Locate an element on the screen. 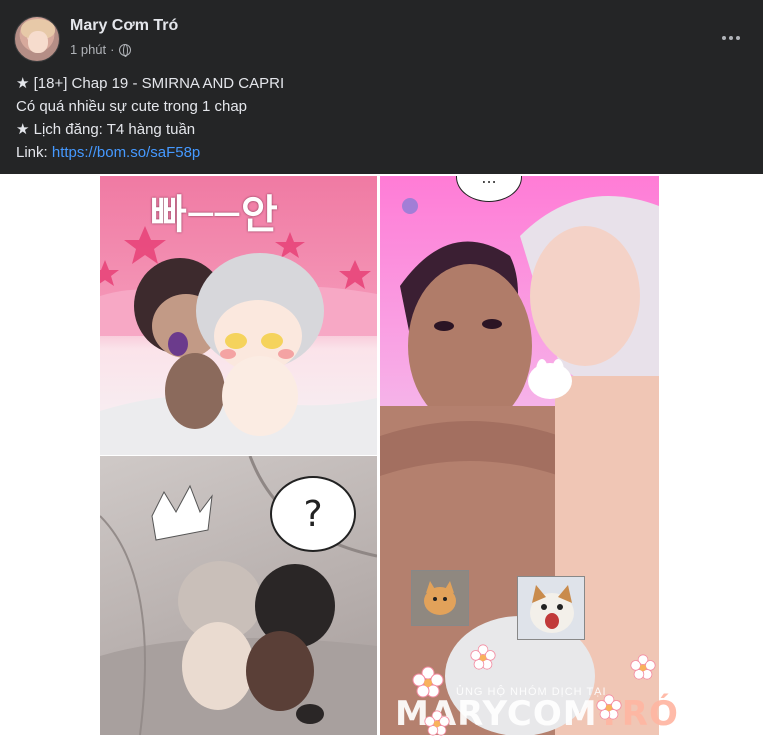 This screenshot has width=763, height=737. post-meta: 1 phút · is located at coordinates (100, 49).